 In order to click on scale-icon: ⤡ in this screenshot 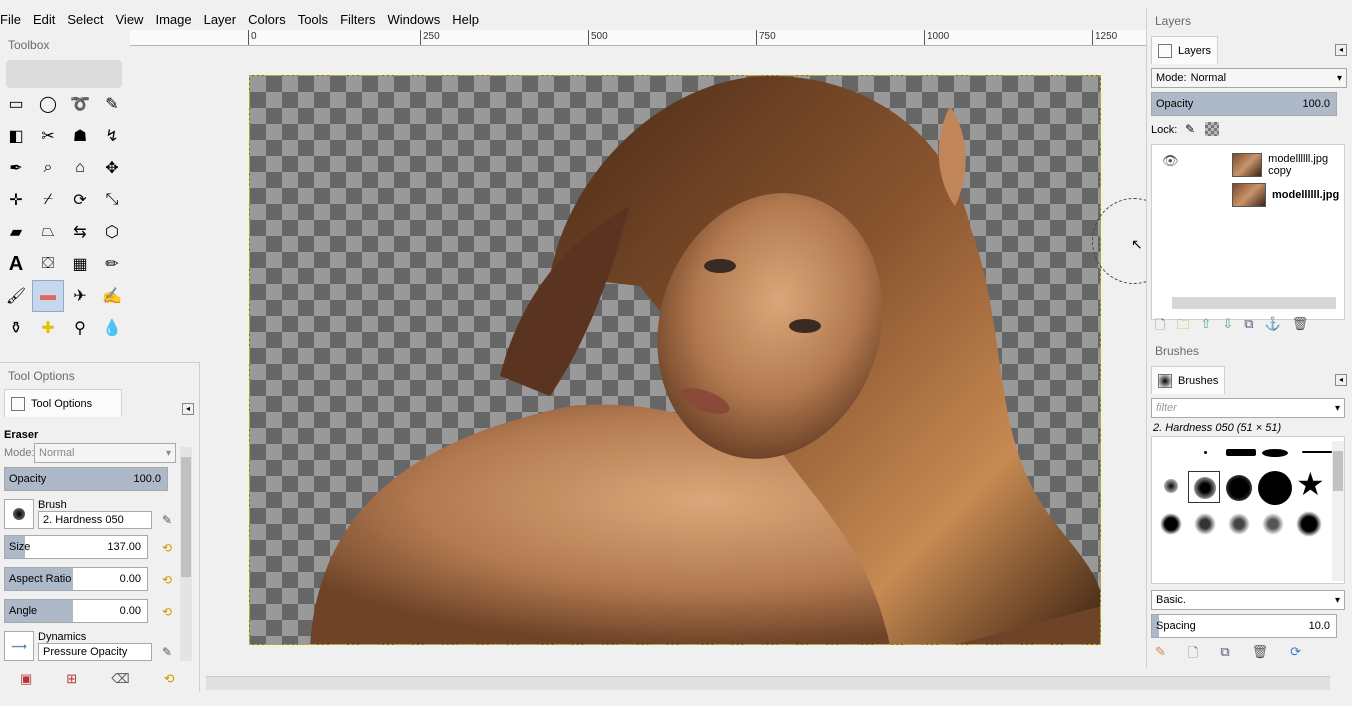, I will do `click(112, 200)`.